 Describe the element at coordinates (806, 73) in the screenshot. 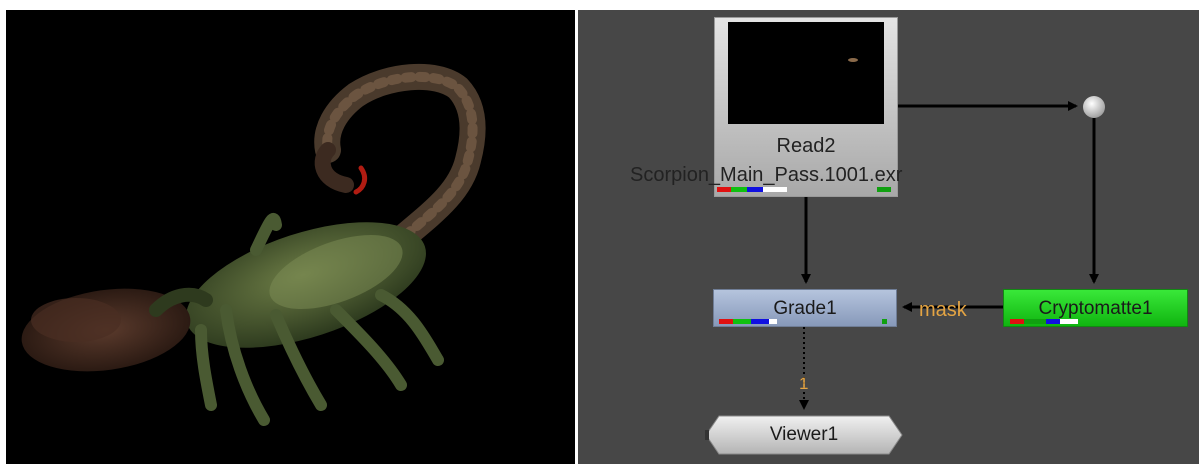

I see `read-thumbnail` at that location.